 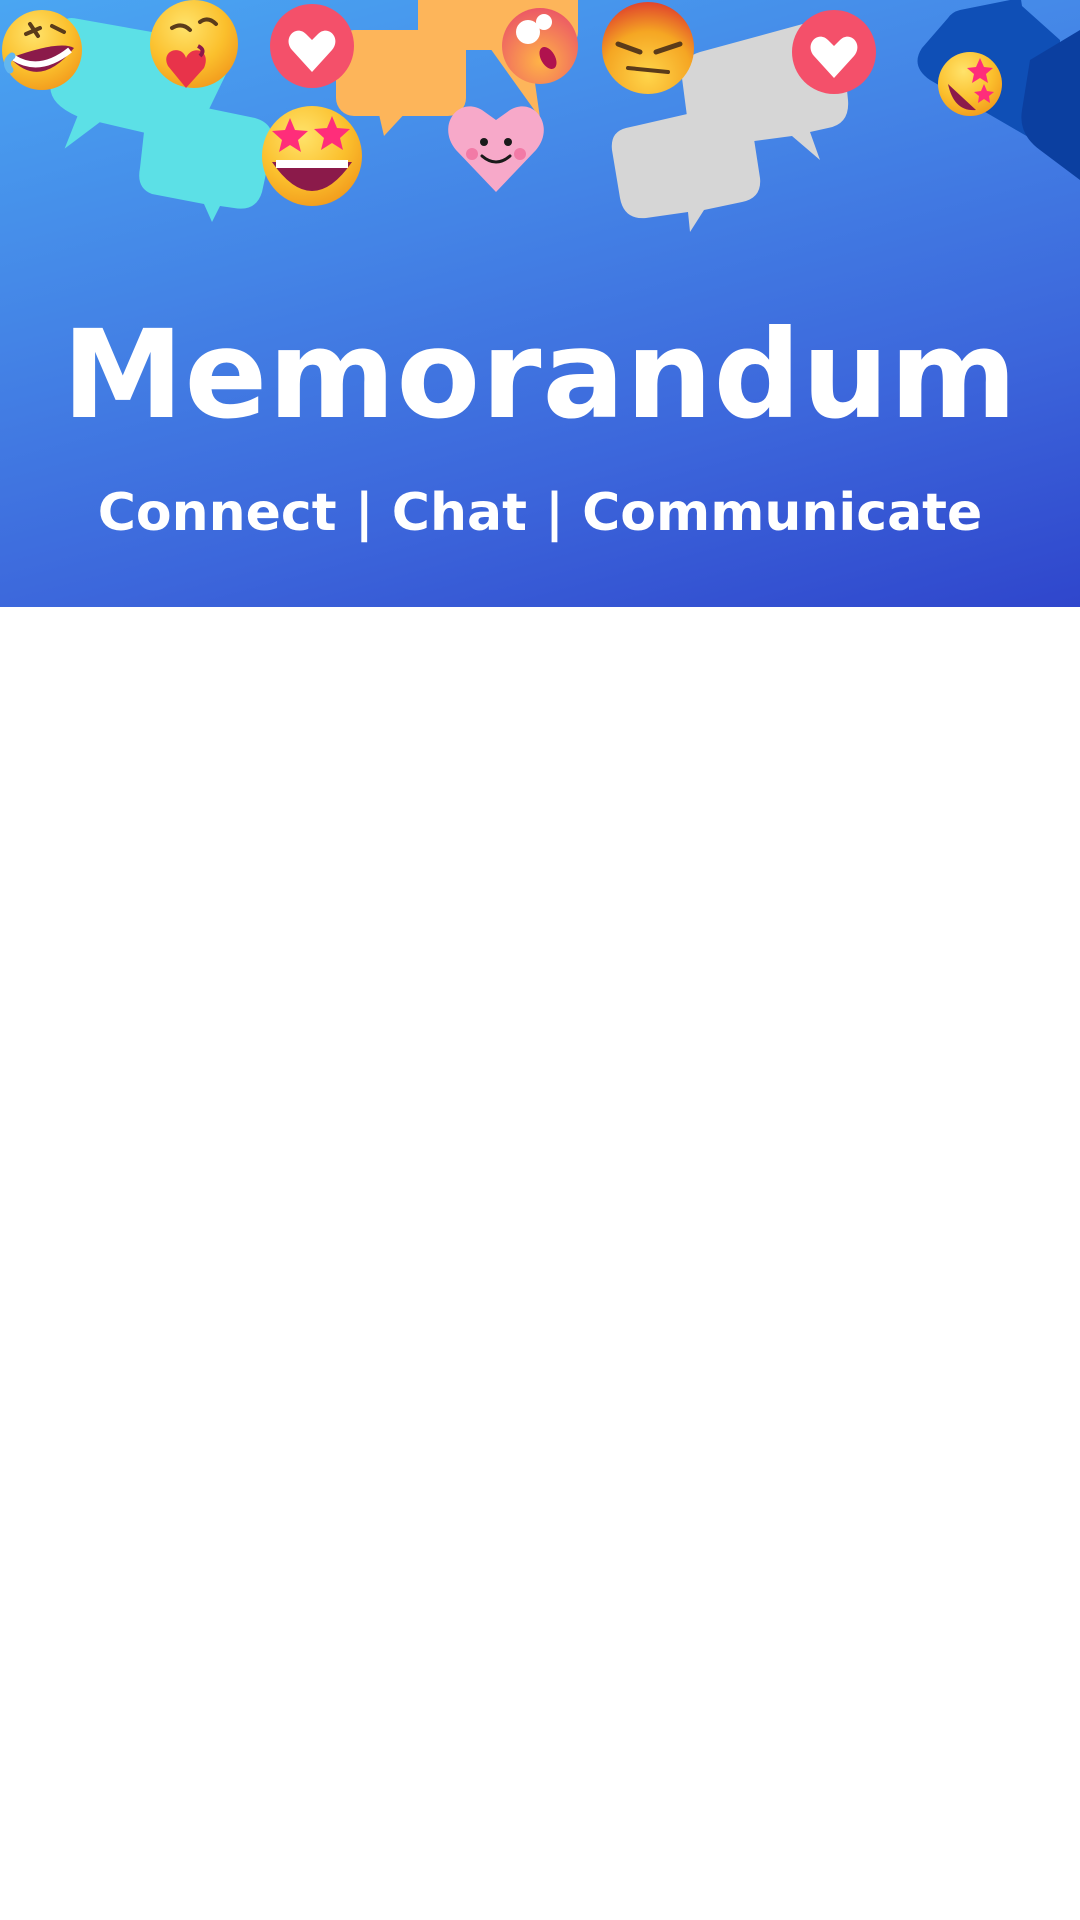 What do you see at coordinates (42, 50) in the screenshot?
I see `rolling-laughing-emoji-icon` at bounding box center [42, 50].